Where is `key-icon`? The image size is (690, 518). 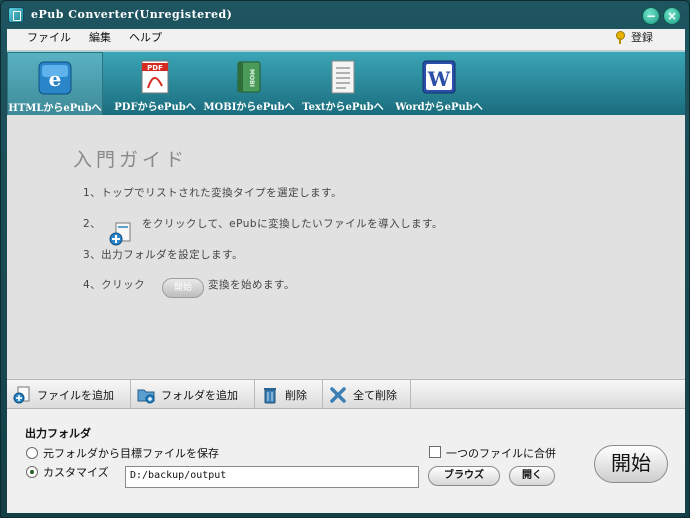 key-icon is located at coordinates (621, 37).